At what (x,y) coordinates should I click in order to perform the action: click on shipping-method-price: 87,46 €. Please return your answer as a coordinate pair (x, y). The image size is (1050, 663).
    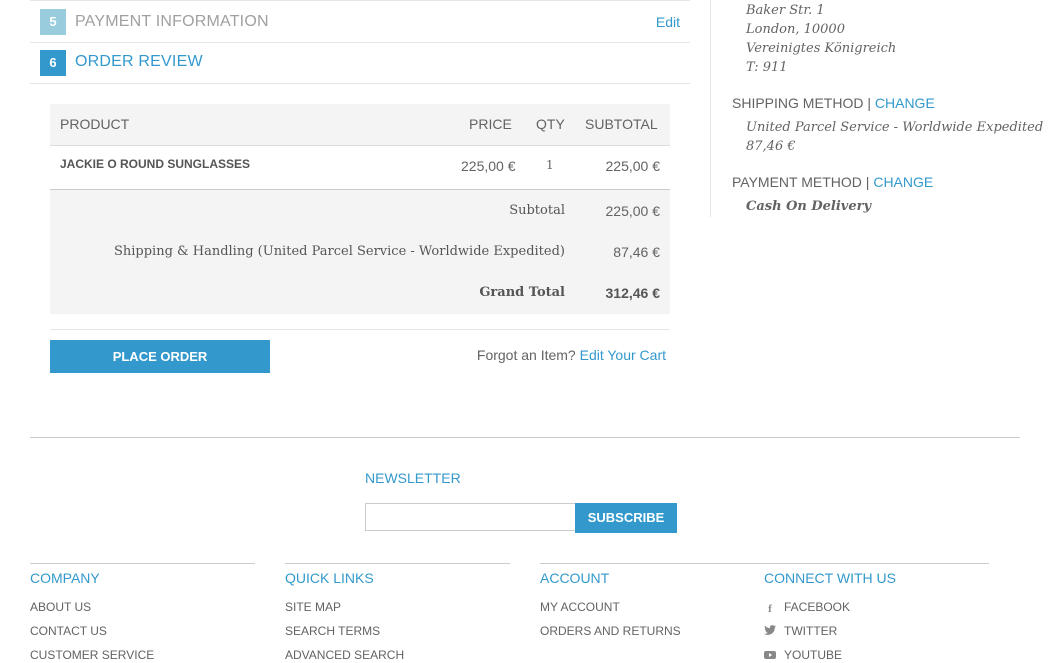
    Looking at the image, I should click on (771, 146).